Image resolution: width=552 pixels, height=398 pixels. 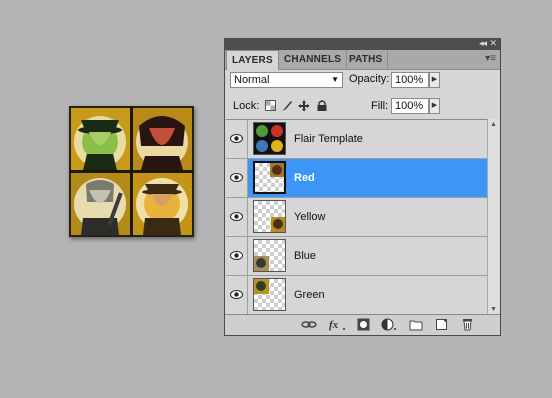 I want to click on layer-row-yellow: Yellow, so click(x=357, y=217).